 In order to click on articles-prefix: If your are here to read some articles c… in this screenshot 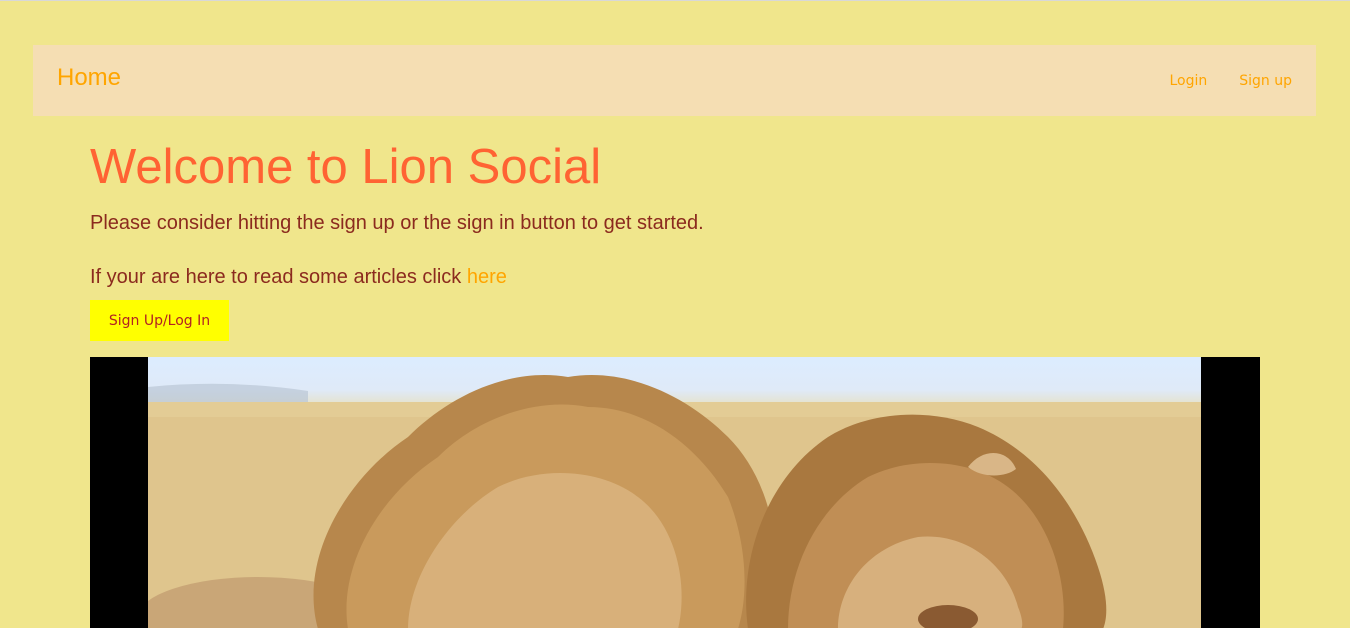, I will do `click(278, 277)`.